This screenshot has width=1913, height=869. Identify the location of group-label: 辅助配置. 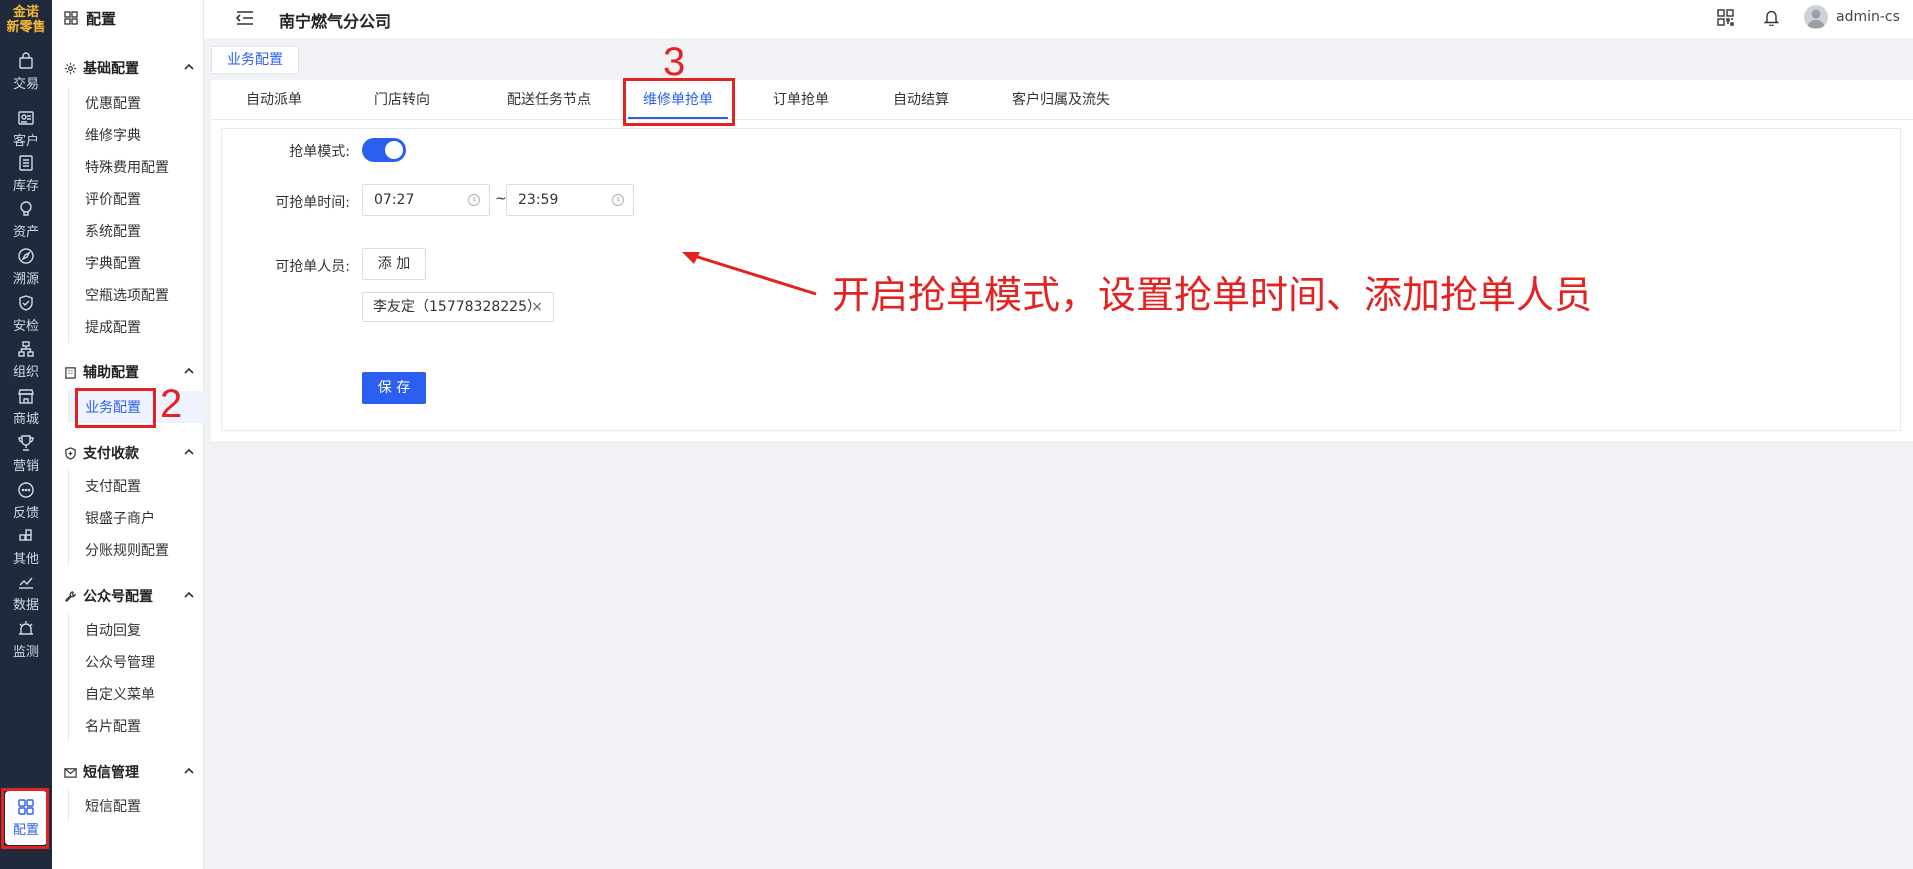
(111, 373).